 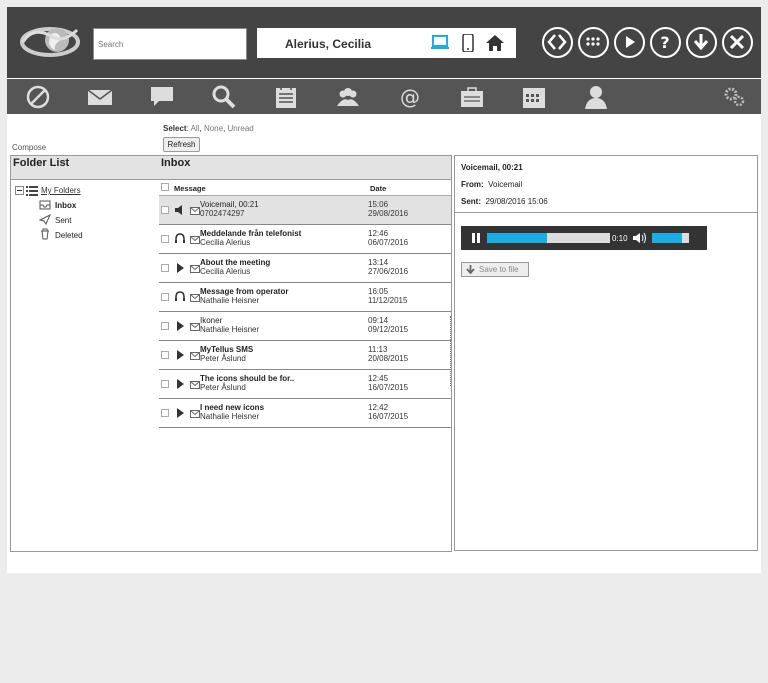 What do you see at coordinates (596, 97) in the screenshot?
I see `user-icon` at bounding box center [596, 97].